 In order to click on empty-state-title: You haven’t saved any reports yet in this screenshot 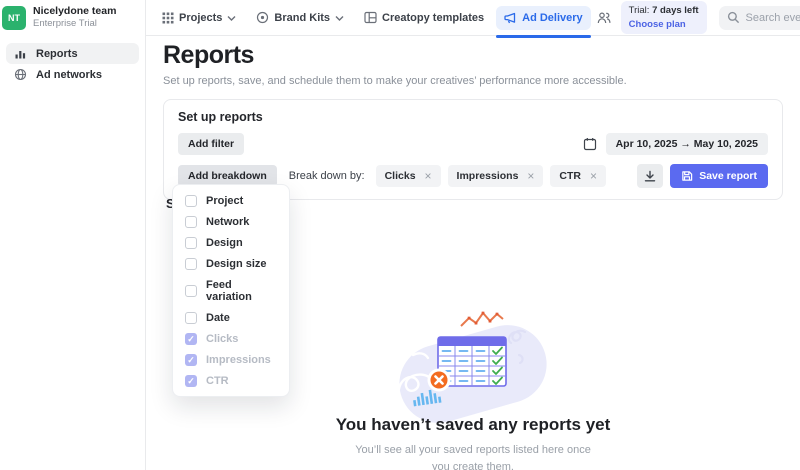, I will do `click(473, 424)`.